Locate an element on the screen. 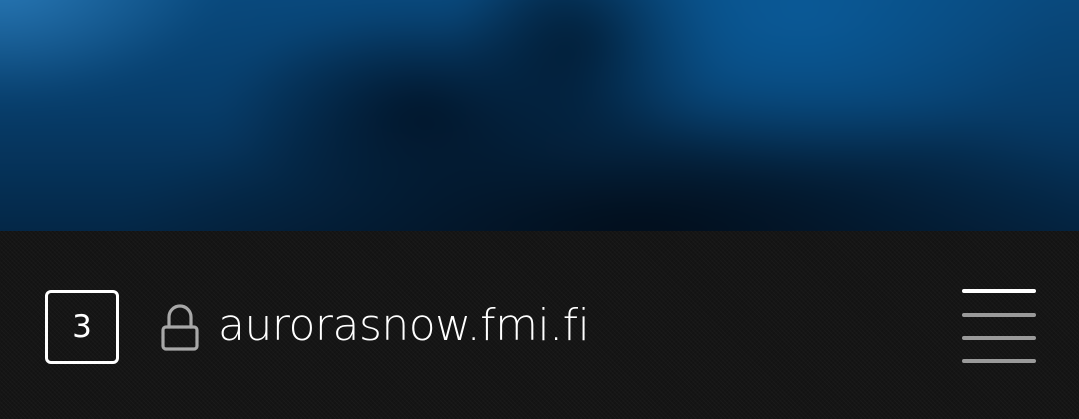  address-bar: aurorasnow.fmi.fi is located at coordinates (375, 326).